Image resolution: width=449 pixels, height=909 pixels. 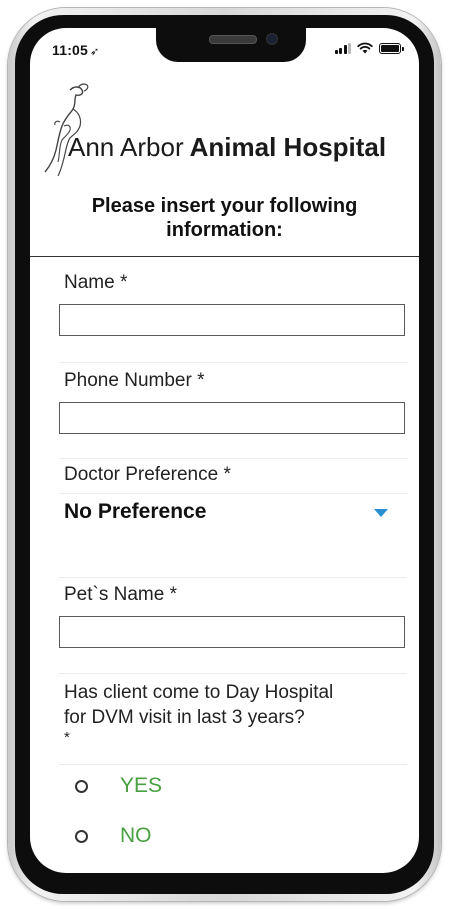 I want to click on status-time: 11:05 ➶, so click(x=75, y=50).